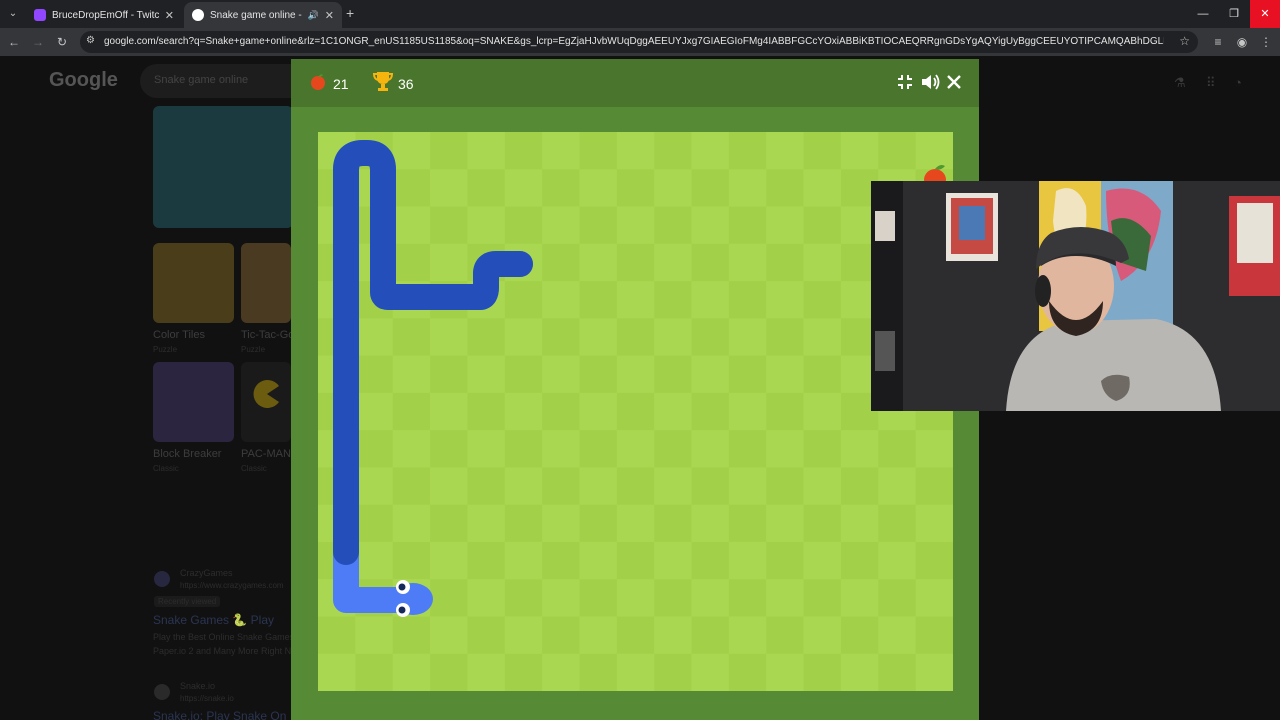  Describe the element at coordinates (225, 81) in the screenshot. I see `google-search-box: Snake game online` at that location.